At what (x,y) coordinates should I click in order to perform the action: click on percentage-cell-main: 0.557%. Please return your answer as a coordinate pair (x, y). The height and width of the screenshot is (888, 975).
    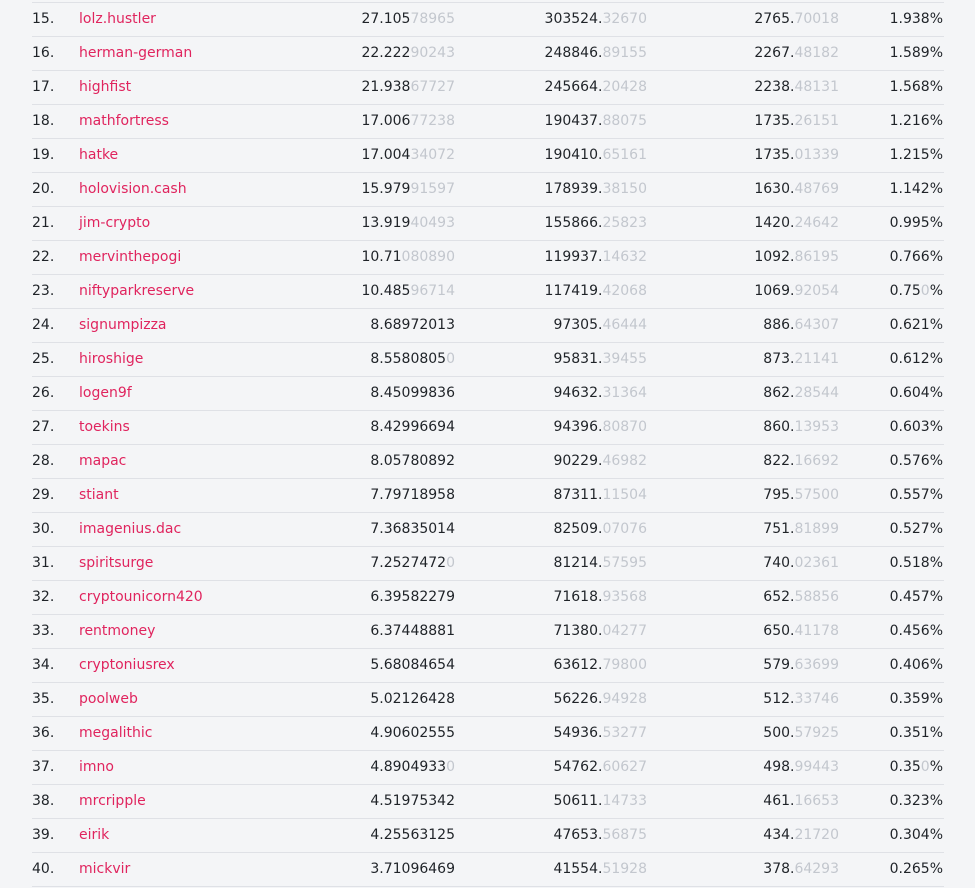
    Looking at the image, I should click on (916, 495).